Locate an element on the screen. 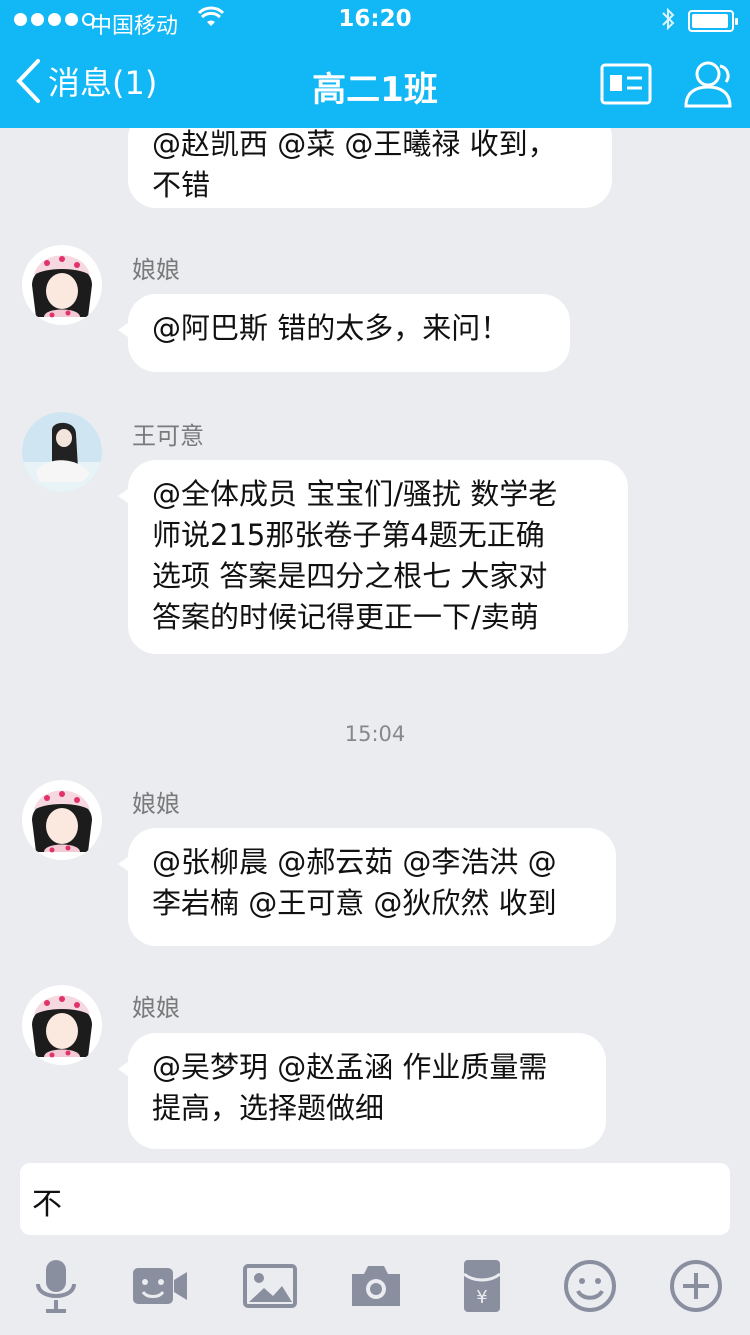 This screenshot has width=750, height=1335. message-bubble: @张柳晨 @郝云茹 @李浩洪 @ 李岩楠 @王可意 @狄欣然 收到 is located at coordinates (367, 887).